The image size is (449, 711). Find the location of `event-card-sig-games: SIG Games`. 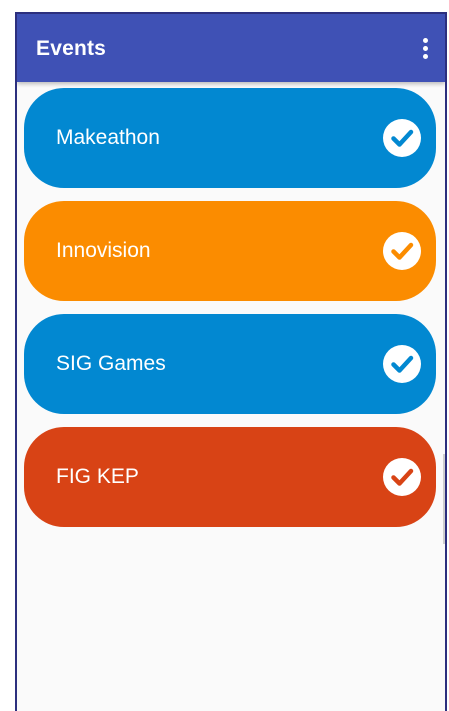

event-card-sig-games: SIG Games is located at coordinates (230, 364).